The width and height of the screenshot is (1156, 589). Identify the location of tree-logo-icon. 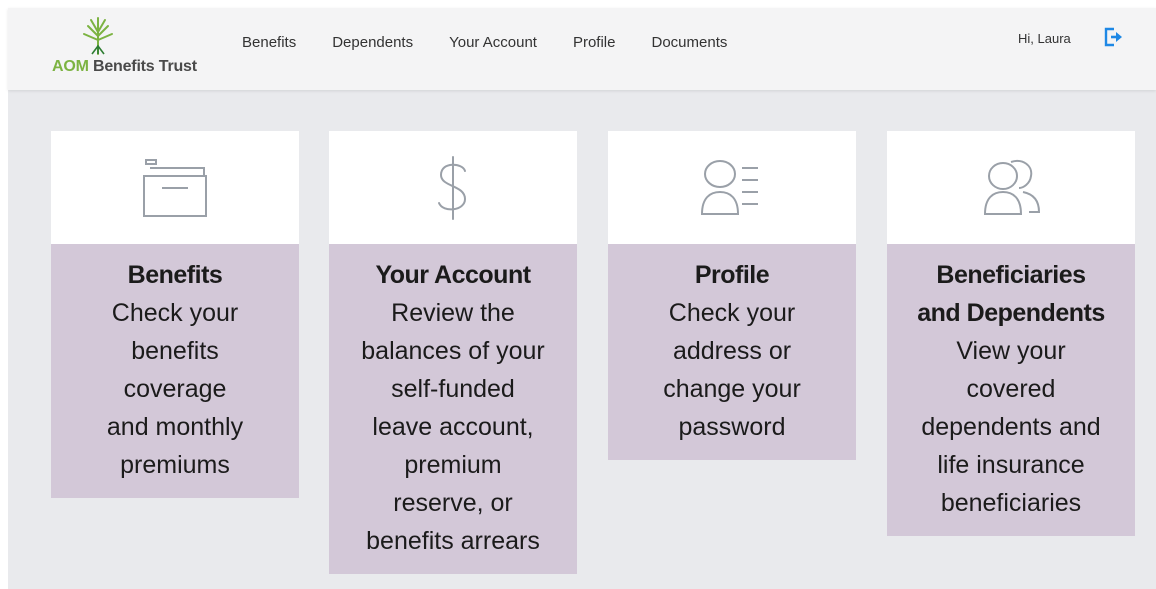
(98, 36).